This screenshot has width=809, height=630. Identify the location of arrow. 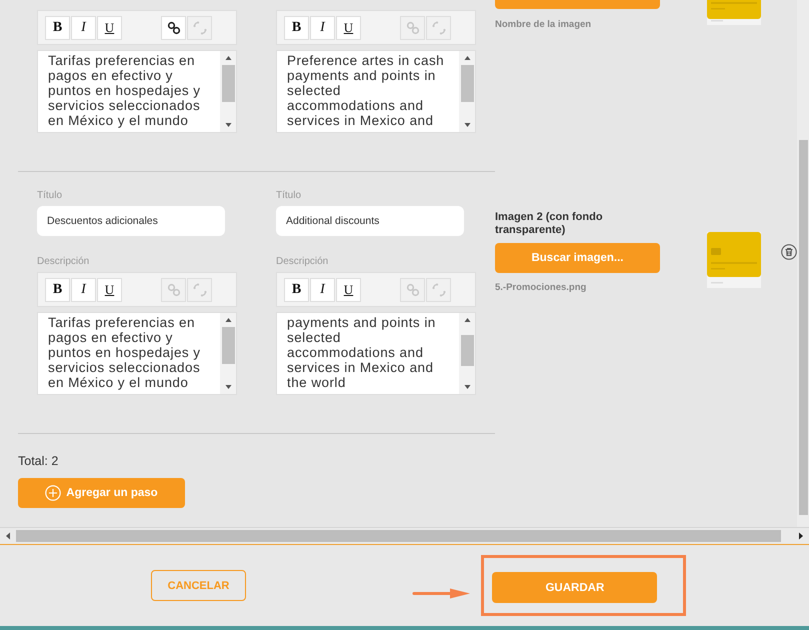
(441, 593).